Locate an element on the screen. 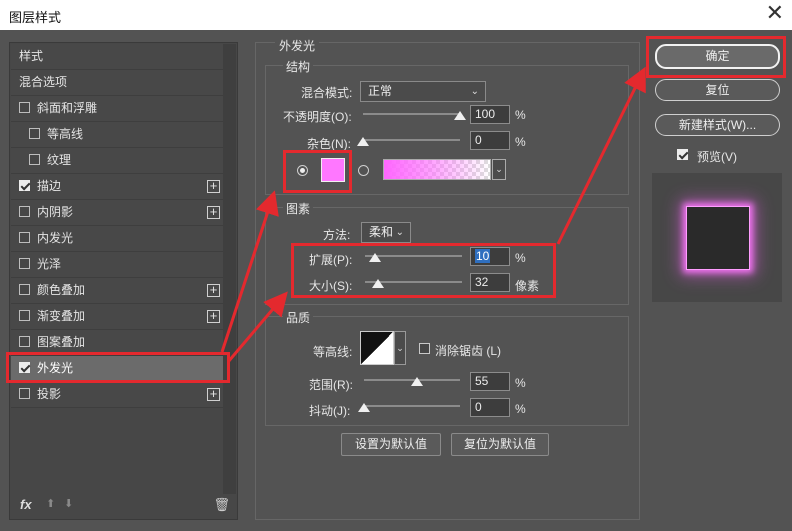 This screenshot has width=792, height=531. style-item-label: 内发光 is located at coordinates (55, 238).